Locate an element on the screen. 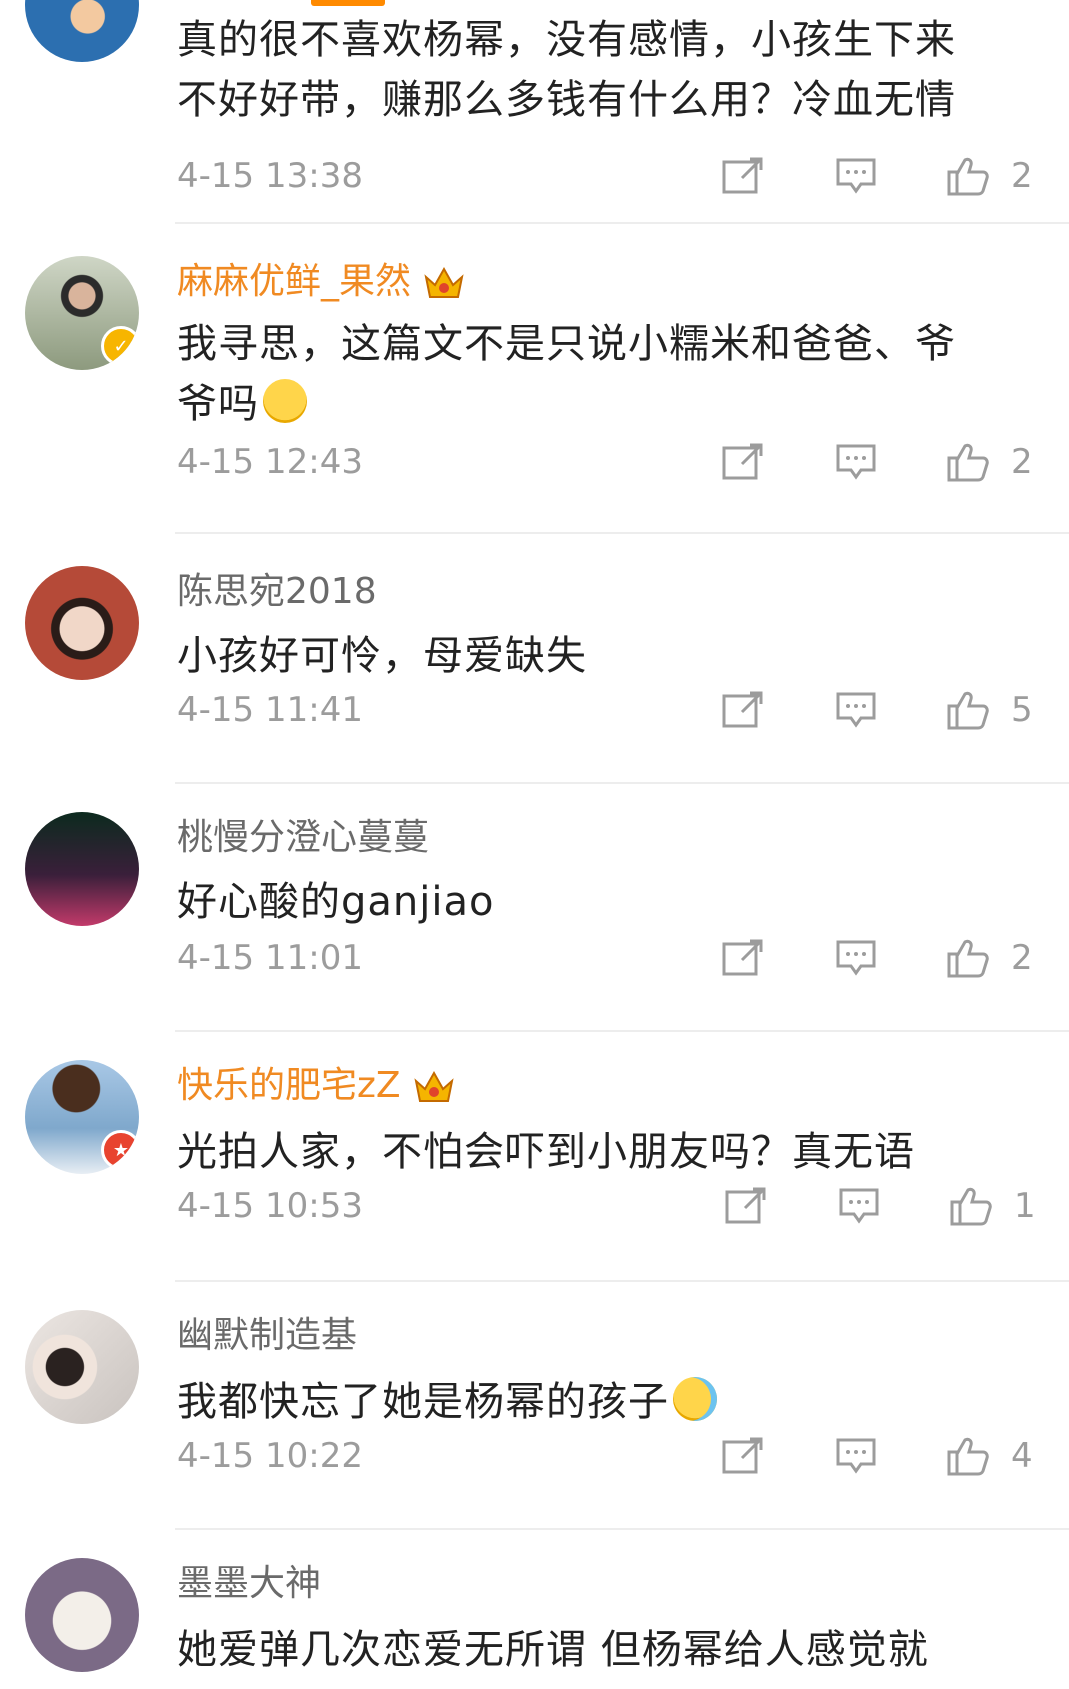 This screenshot has height=1689, width=1069. comment-text-line: 真的很不喜欢杨幂，没有感情，小孩生下来 is located at coordinates (566, 40).